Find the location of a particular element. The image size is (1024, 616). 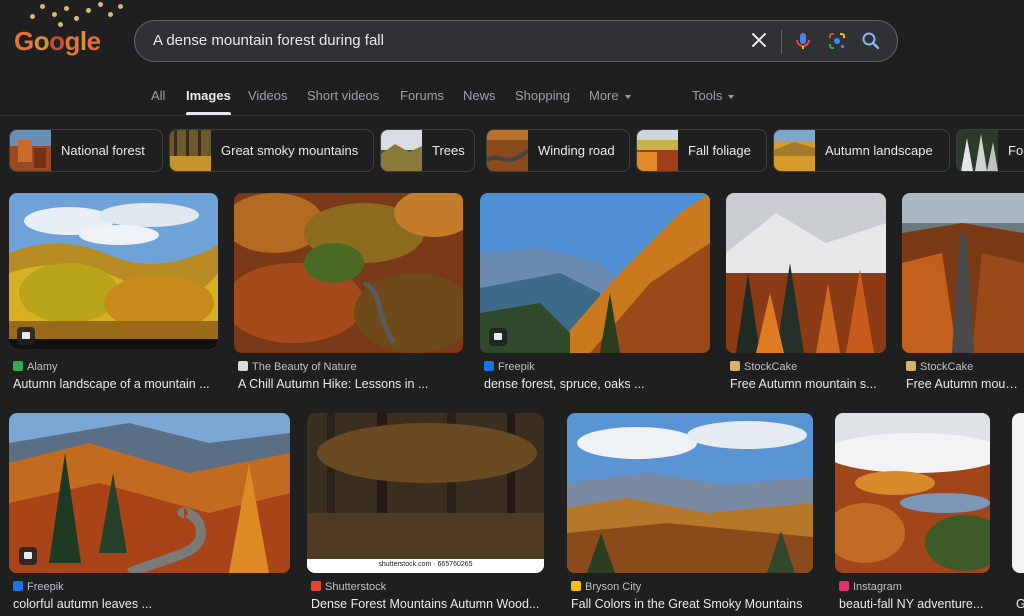

winding-road-autumn-image is located at coordinates (149, 493).